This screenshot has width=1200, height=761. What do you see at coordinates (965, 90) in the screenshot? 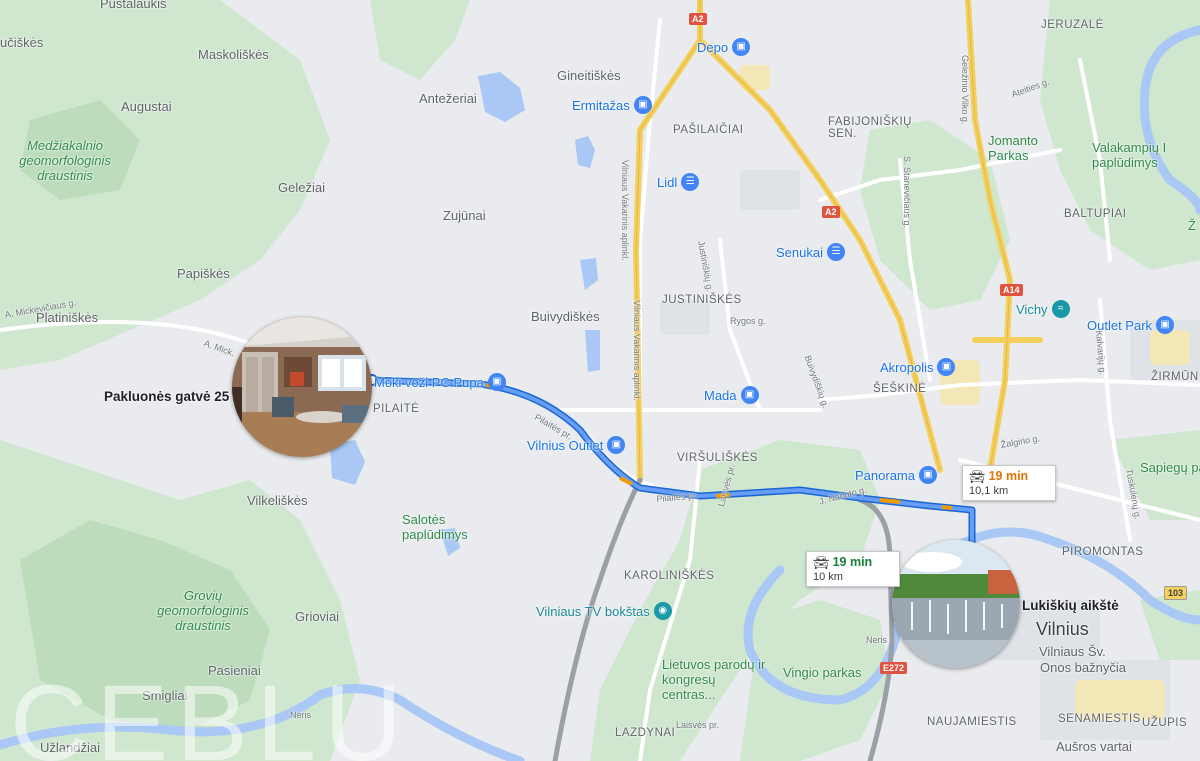
I see `road-label: Geležinio Vilko g.` at bounding box center [965, 90].